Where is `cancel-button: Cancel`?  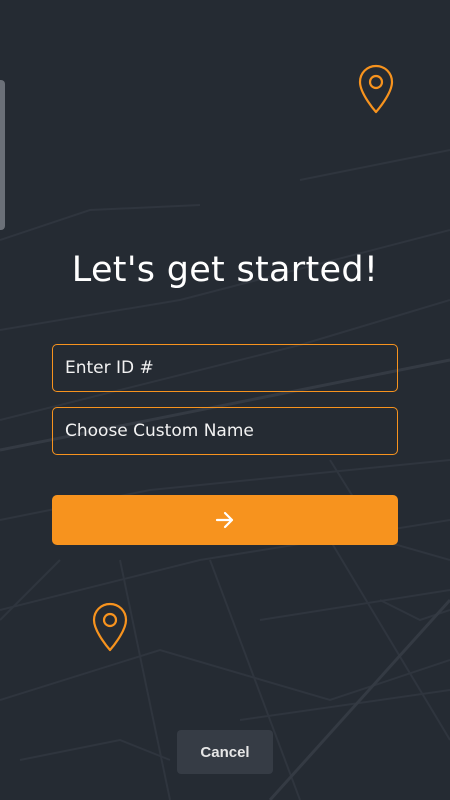
cancel-button: Cancel is located at coordinates (225, 752).